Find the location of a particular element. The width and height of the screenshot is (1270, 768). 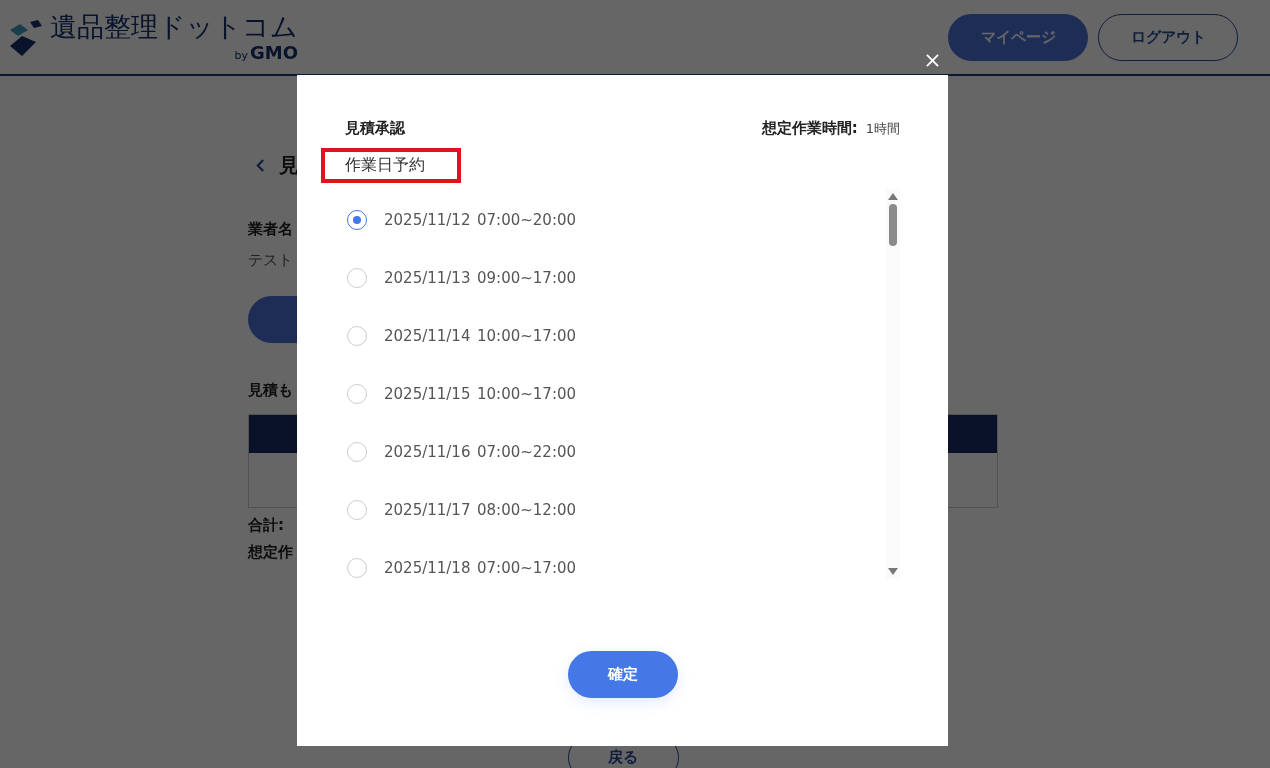

slot-time: 07:00~17:00 is located at coordinates (527, 568).